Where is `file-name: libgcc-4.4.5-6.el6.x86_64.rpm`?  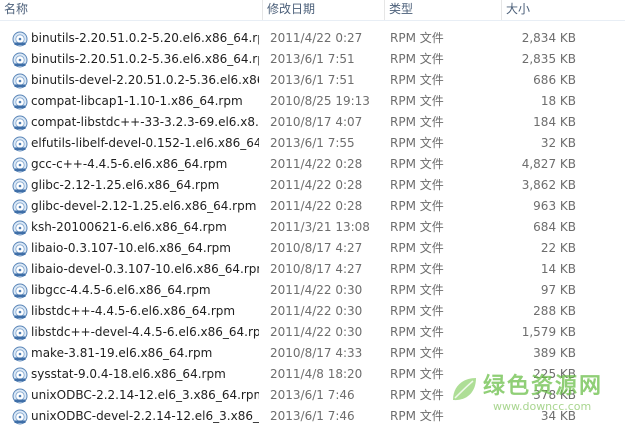
file-name: libgcc-4.4.5-6.el6.x86_64.rpm is located at coordinates (121, 290).